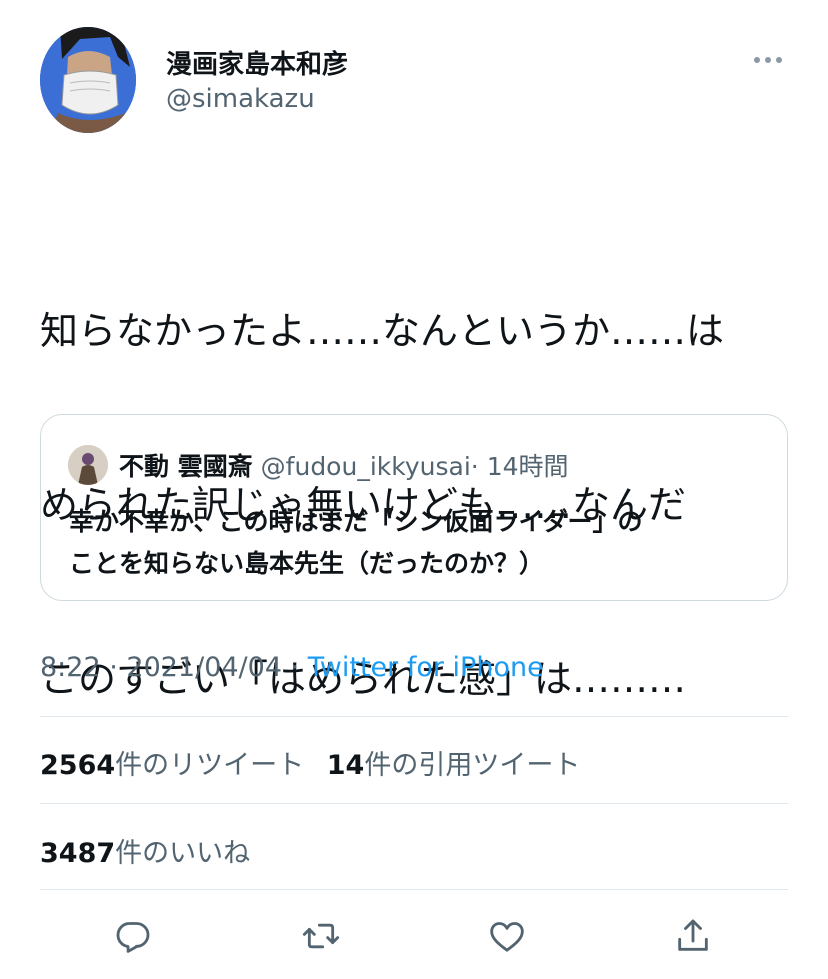 The width and height of the screenshot is (828, 979). I want to click on reply-icon, so click(133, 937).